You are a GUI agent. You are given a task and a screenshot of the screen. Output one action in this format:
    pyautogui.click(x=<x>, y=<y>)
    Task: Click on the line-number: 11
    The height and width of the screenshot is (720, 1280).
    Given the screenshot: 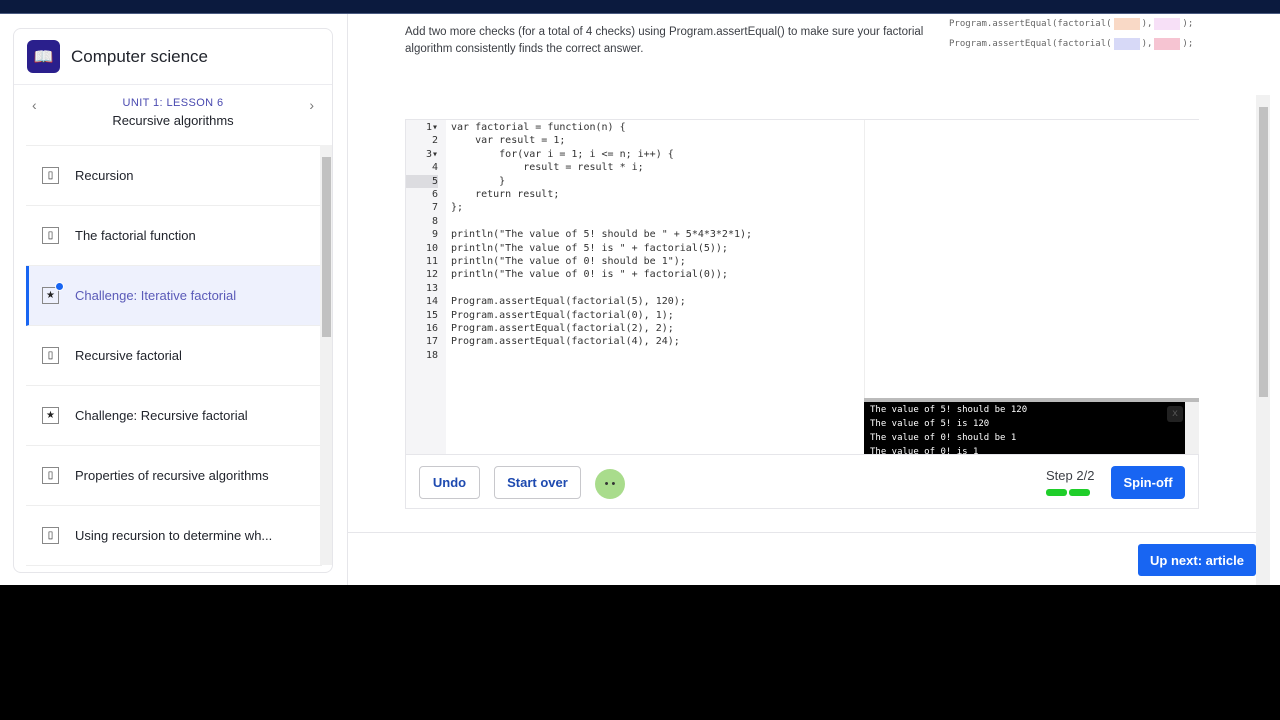 What is the action you would take?
    pyautogui.click(x=431, y=261)
    